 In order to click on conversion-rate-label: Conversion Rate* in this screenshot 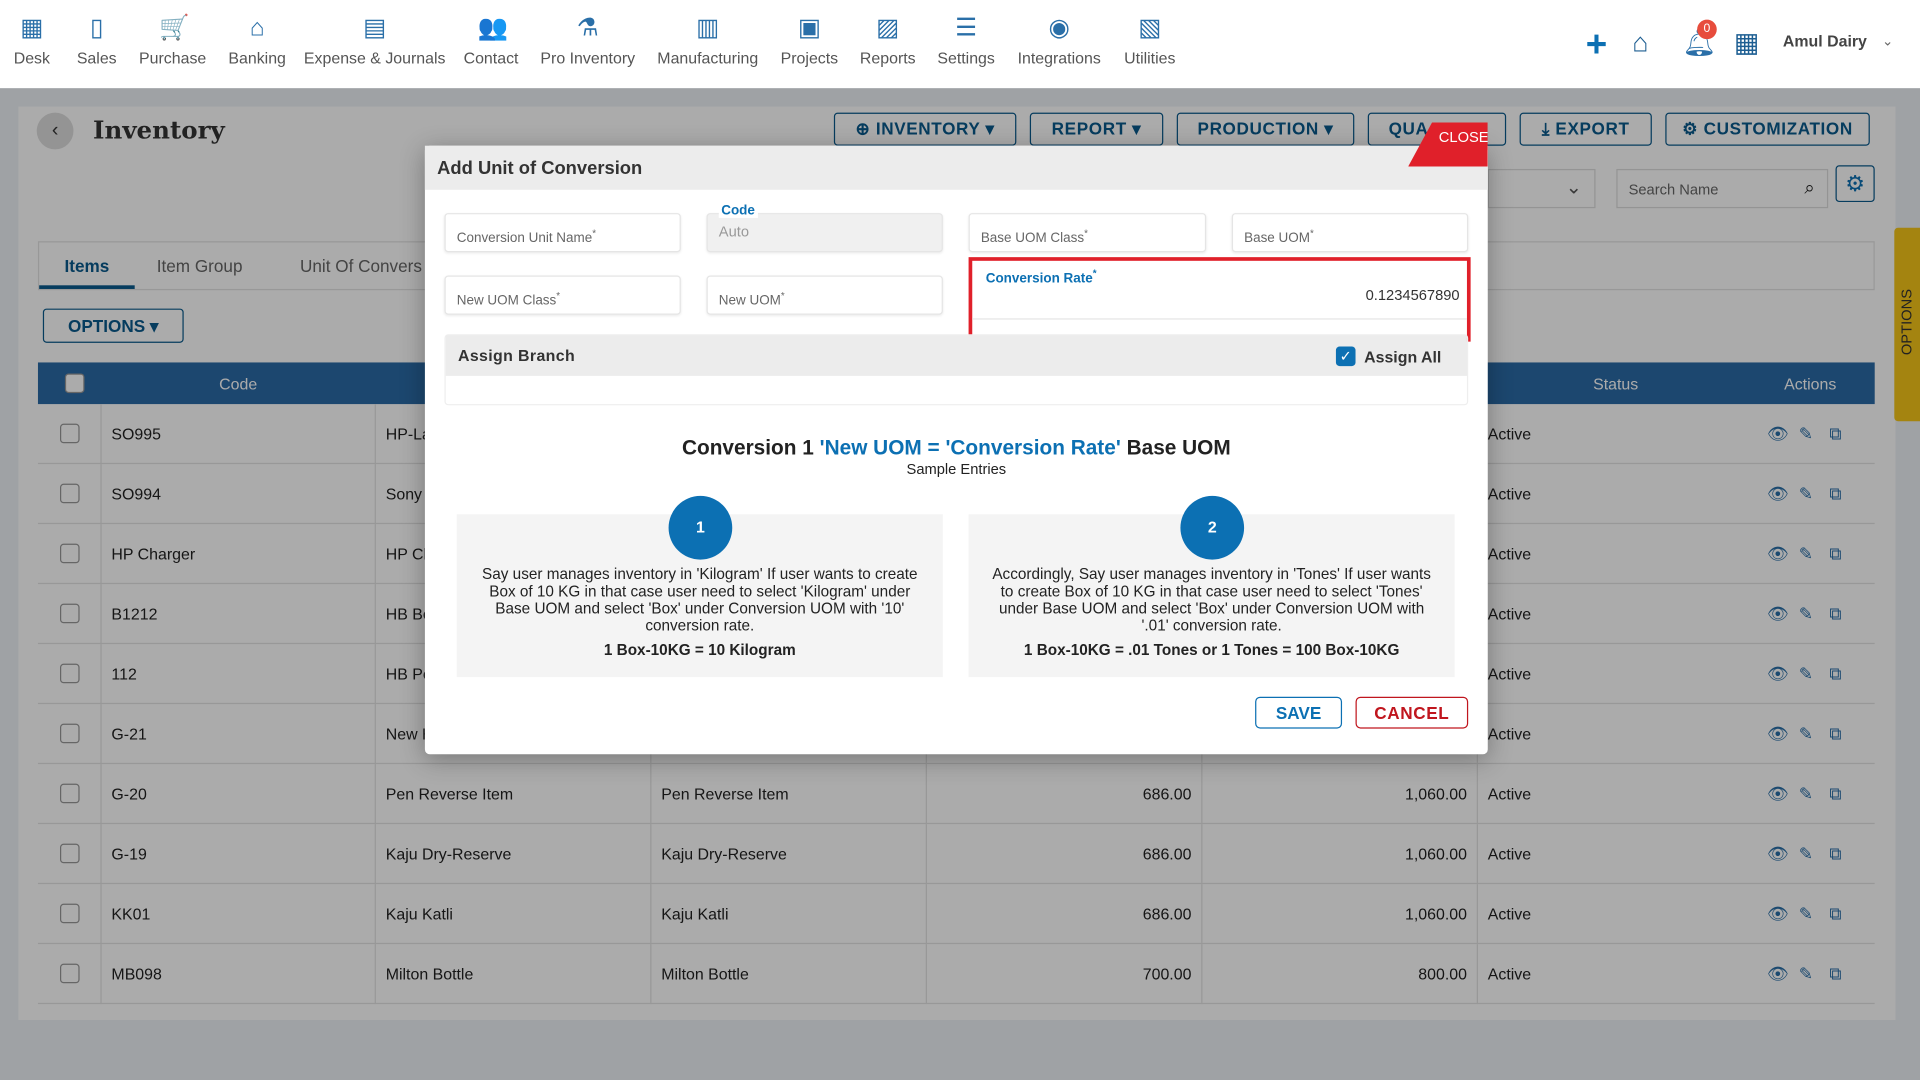, I will do `click(1041, 277)`.